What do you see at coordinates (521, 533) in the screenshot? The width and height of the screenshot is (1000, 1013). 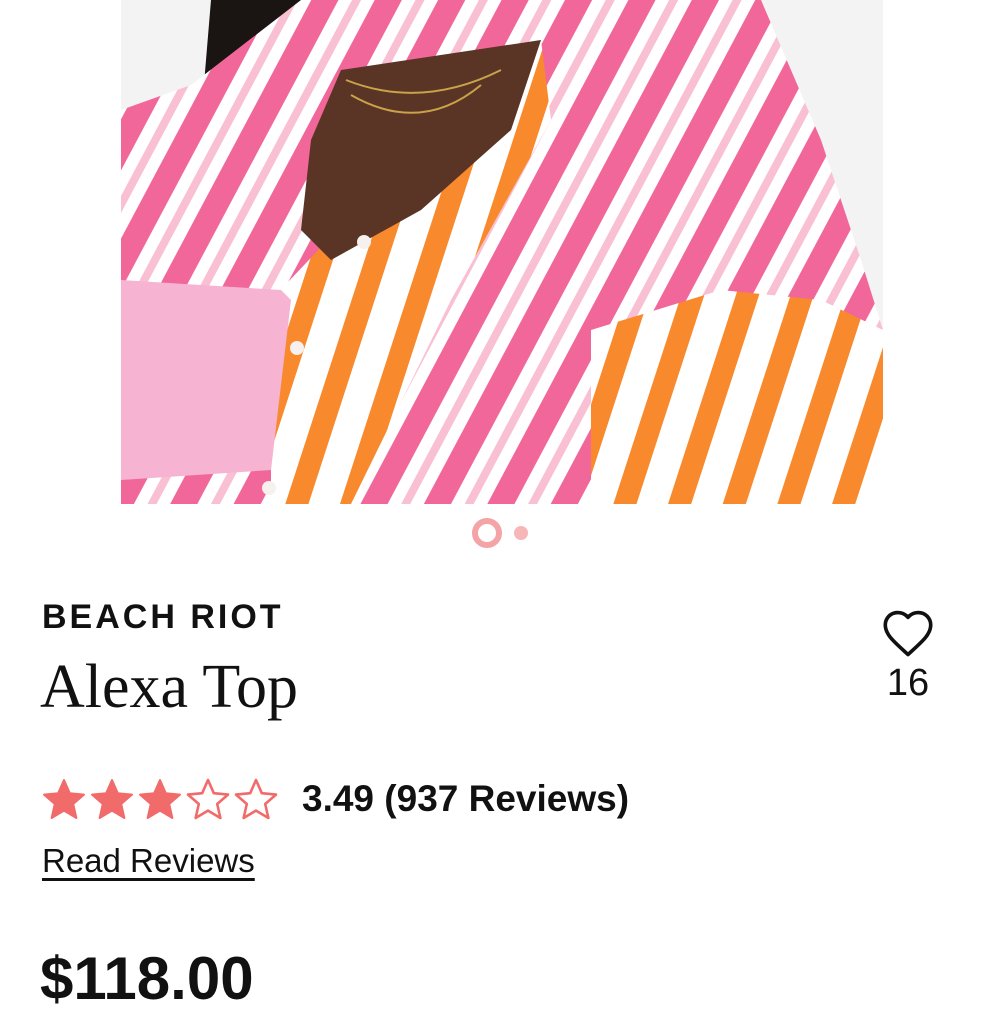 I see `pager-dot` at bounding box center [521, 533].